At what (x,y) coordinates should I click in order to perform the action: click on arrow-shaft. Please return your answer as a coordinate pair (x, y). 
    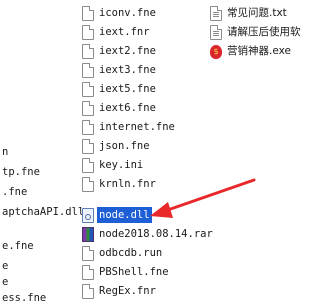
    Looking at the image, I should click on (208, 196).